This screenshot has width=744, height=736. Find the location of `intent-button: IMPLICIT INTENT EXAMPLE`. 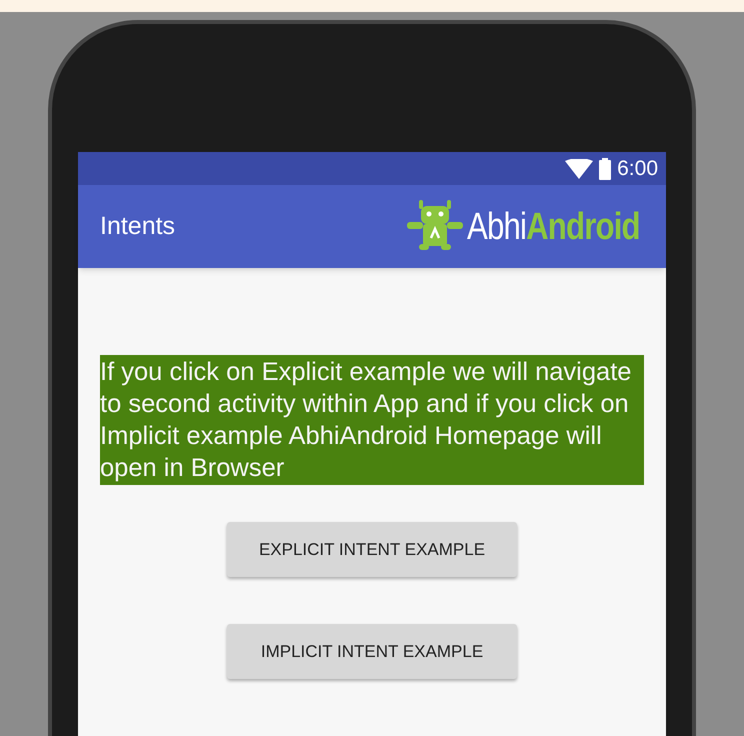

intent-button: IMPLICIT INTENT EXAMPLE is located at coordinates (372, 651).